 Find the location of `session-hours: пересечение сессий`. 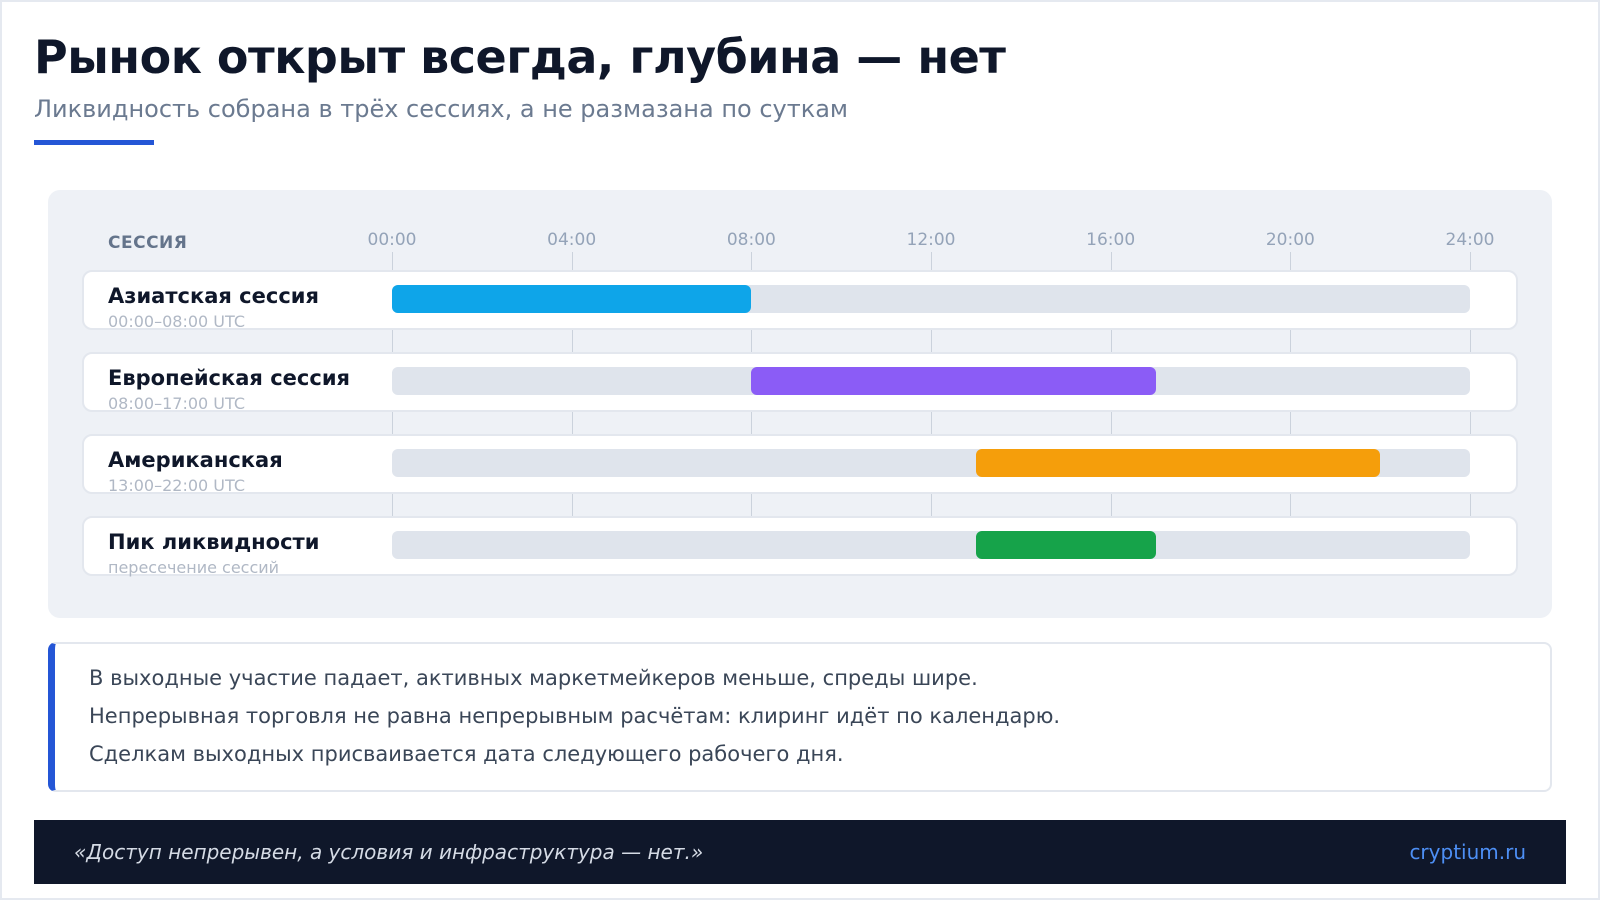

session-hours: пересечение сессий is located at coordinates (194, 567).